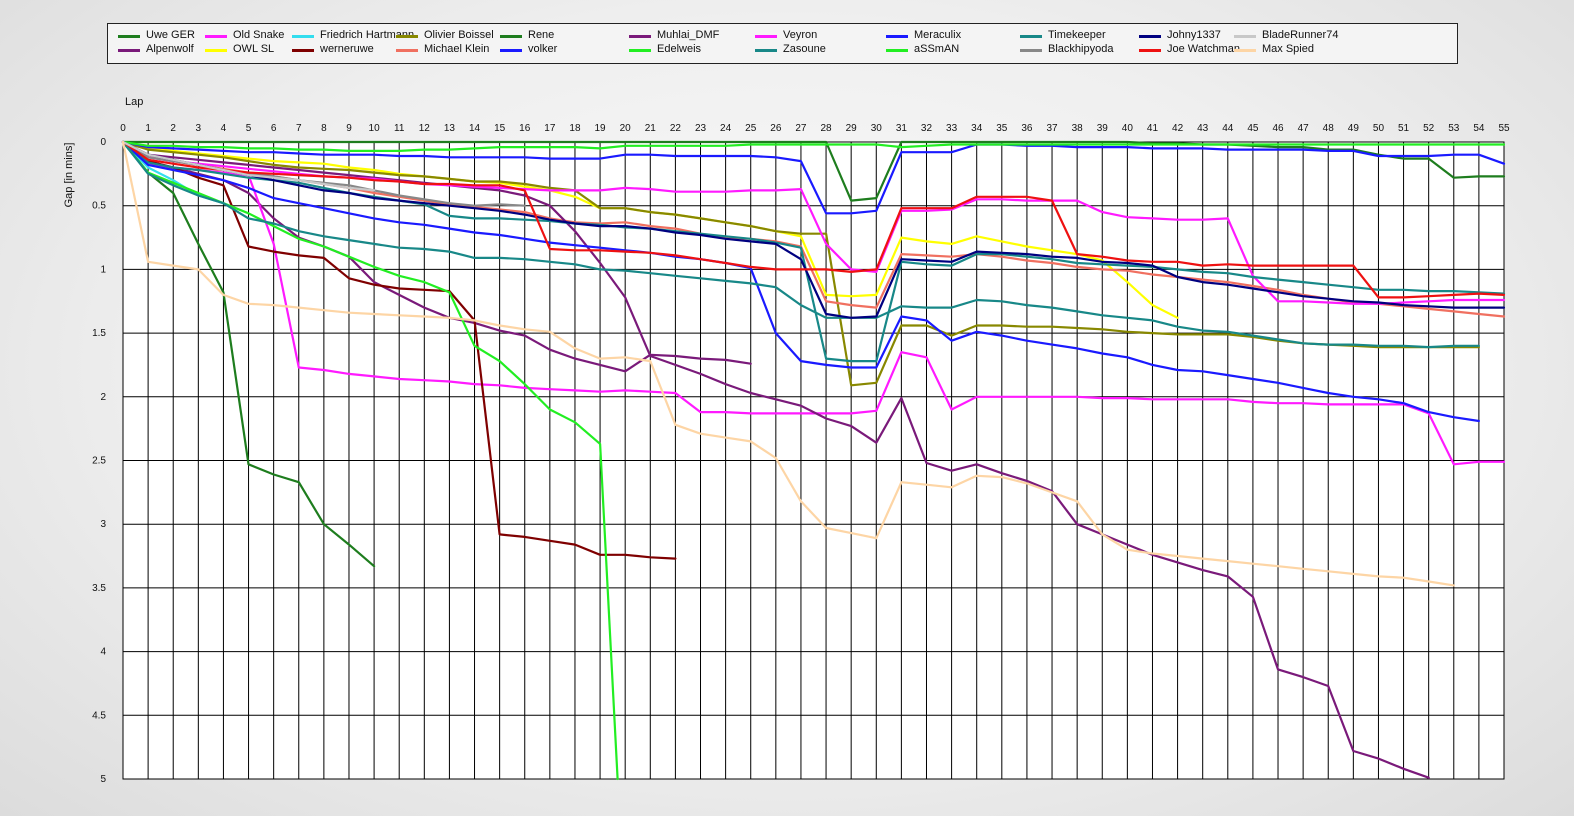 The image size is (1574, 816). I want to click on x-tick-label: 53, so click(1454, 128).